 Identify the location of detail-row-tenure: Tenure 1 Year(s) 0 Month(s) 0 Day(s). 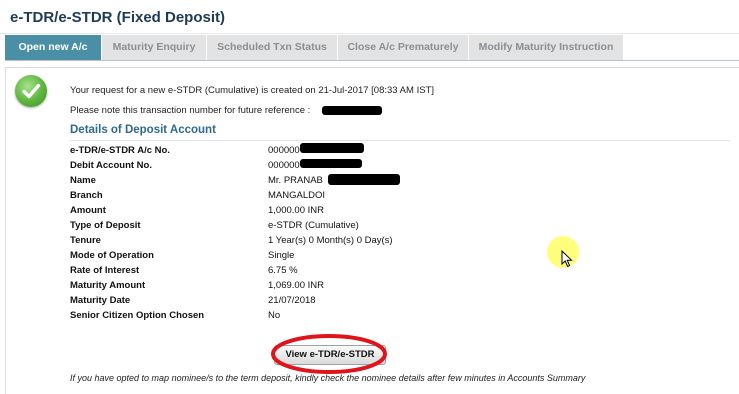
(400, 242).